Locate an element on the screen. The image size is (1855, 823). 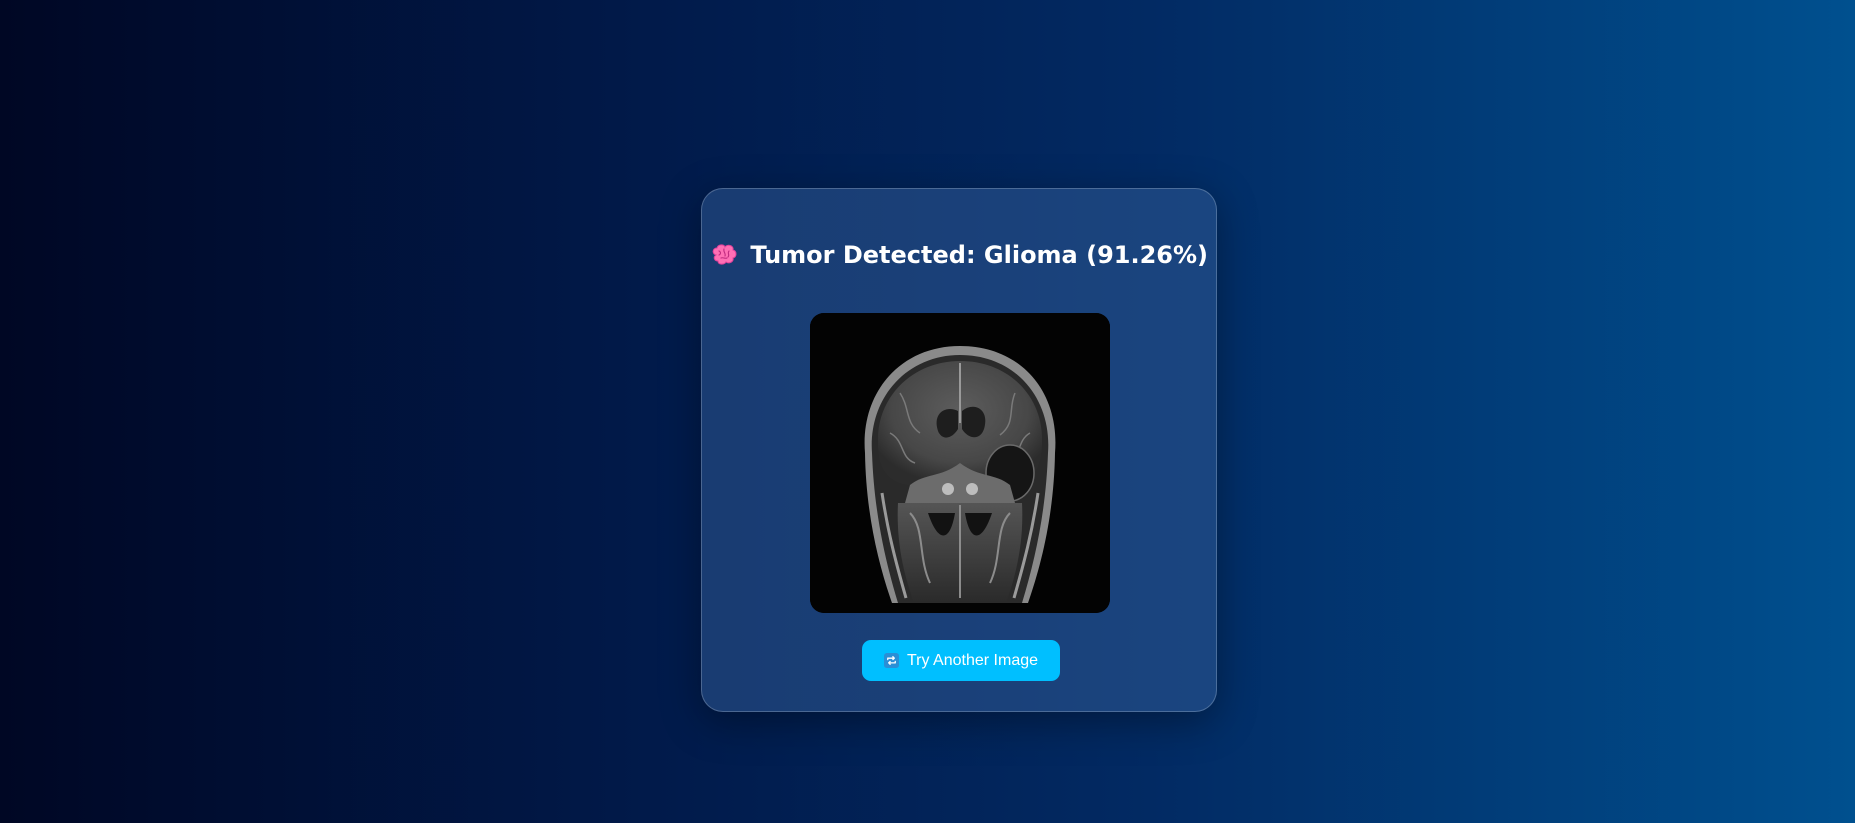
try-another-image-button: Try Another Image is located at coordinates (961, 660).